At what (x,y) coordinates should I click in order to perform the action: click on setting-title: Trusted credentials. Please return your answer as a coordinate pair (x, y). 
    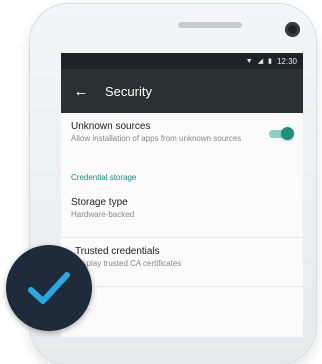
    Looking at the image, I should click on (117, 251).